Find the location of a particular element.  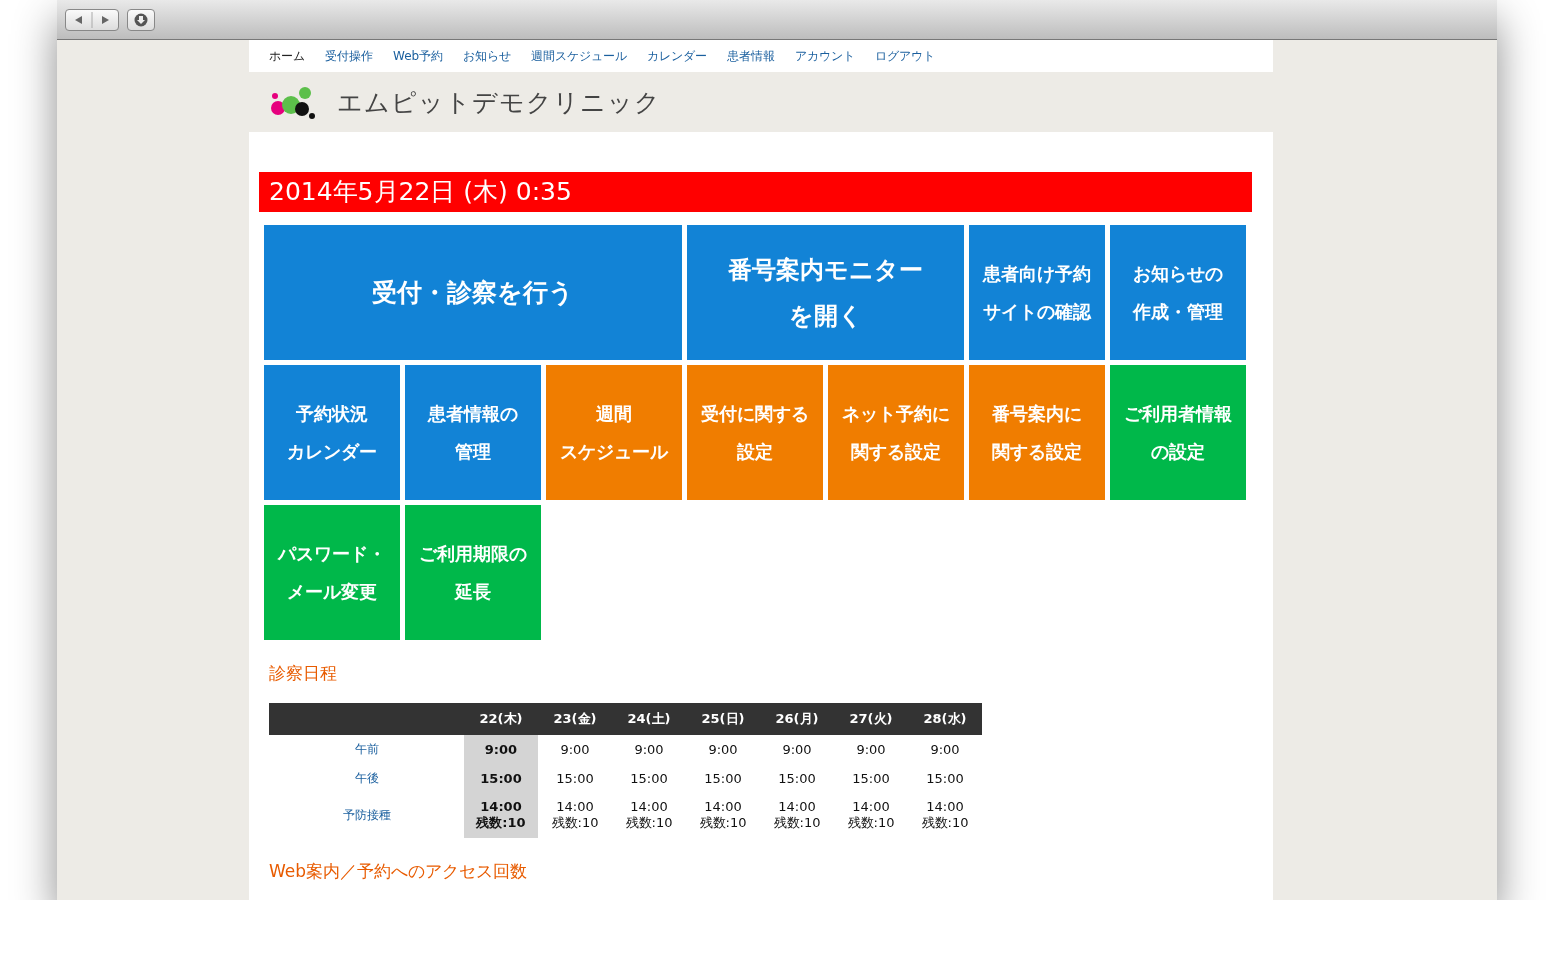

nav-link: カレンダー is located at coordinates (677, 56).